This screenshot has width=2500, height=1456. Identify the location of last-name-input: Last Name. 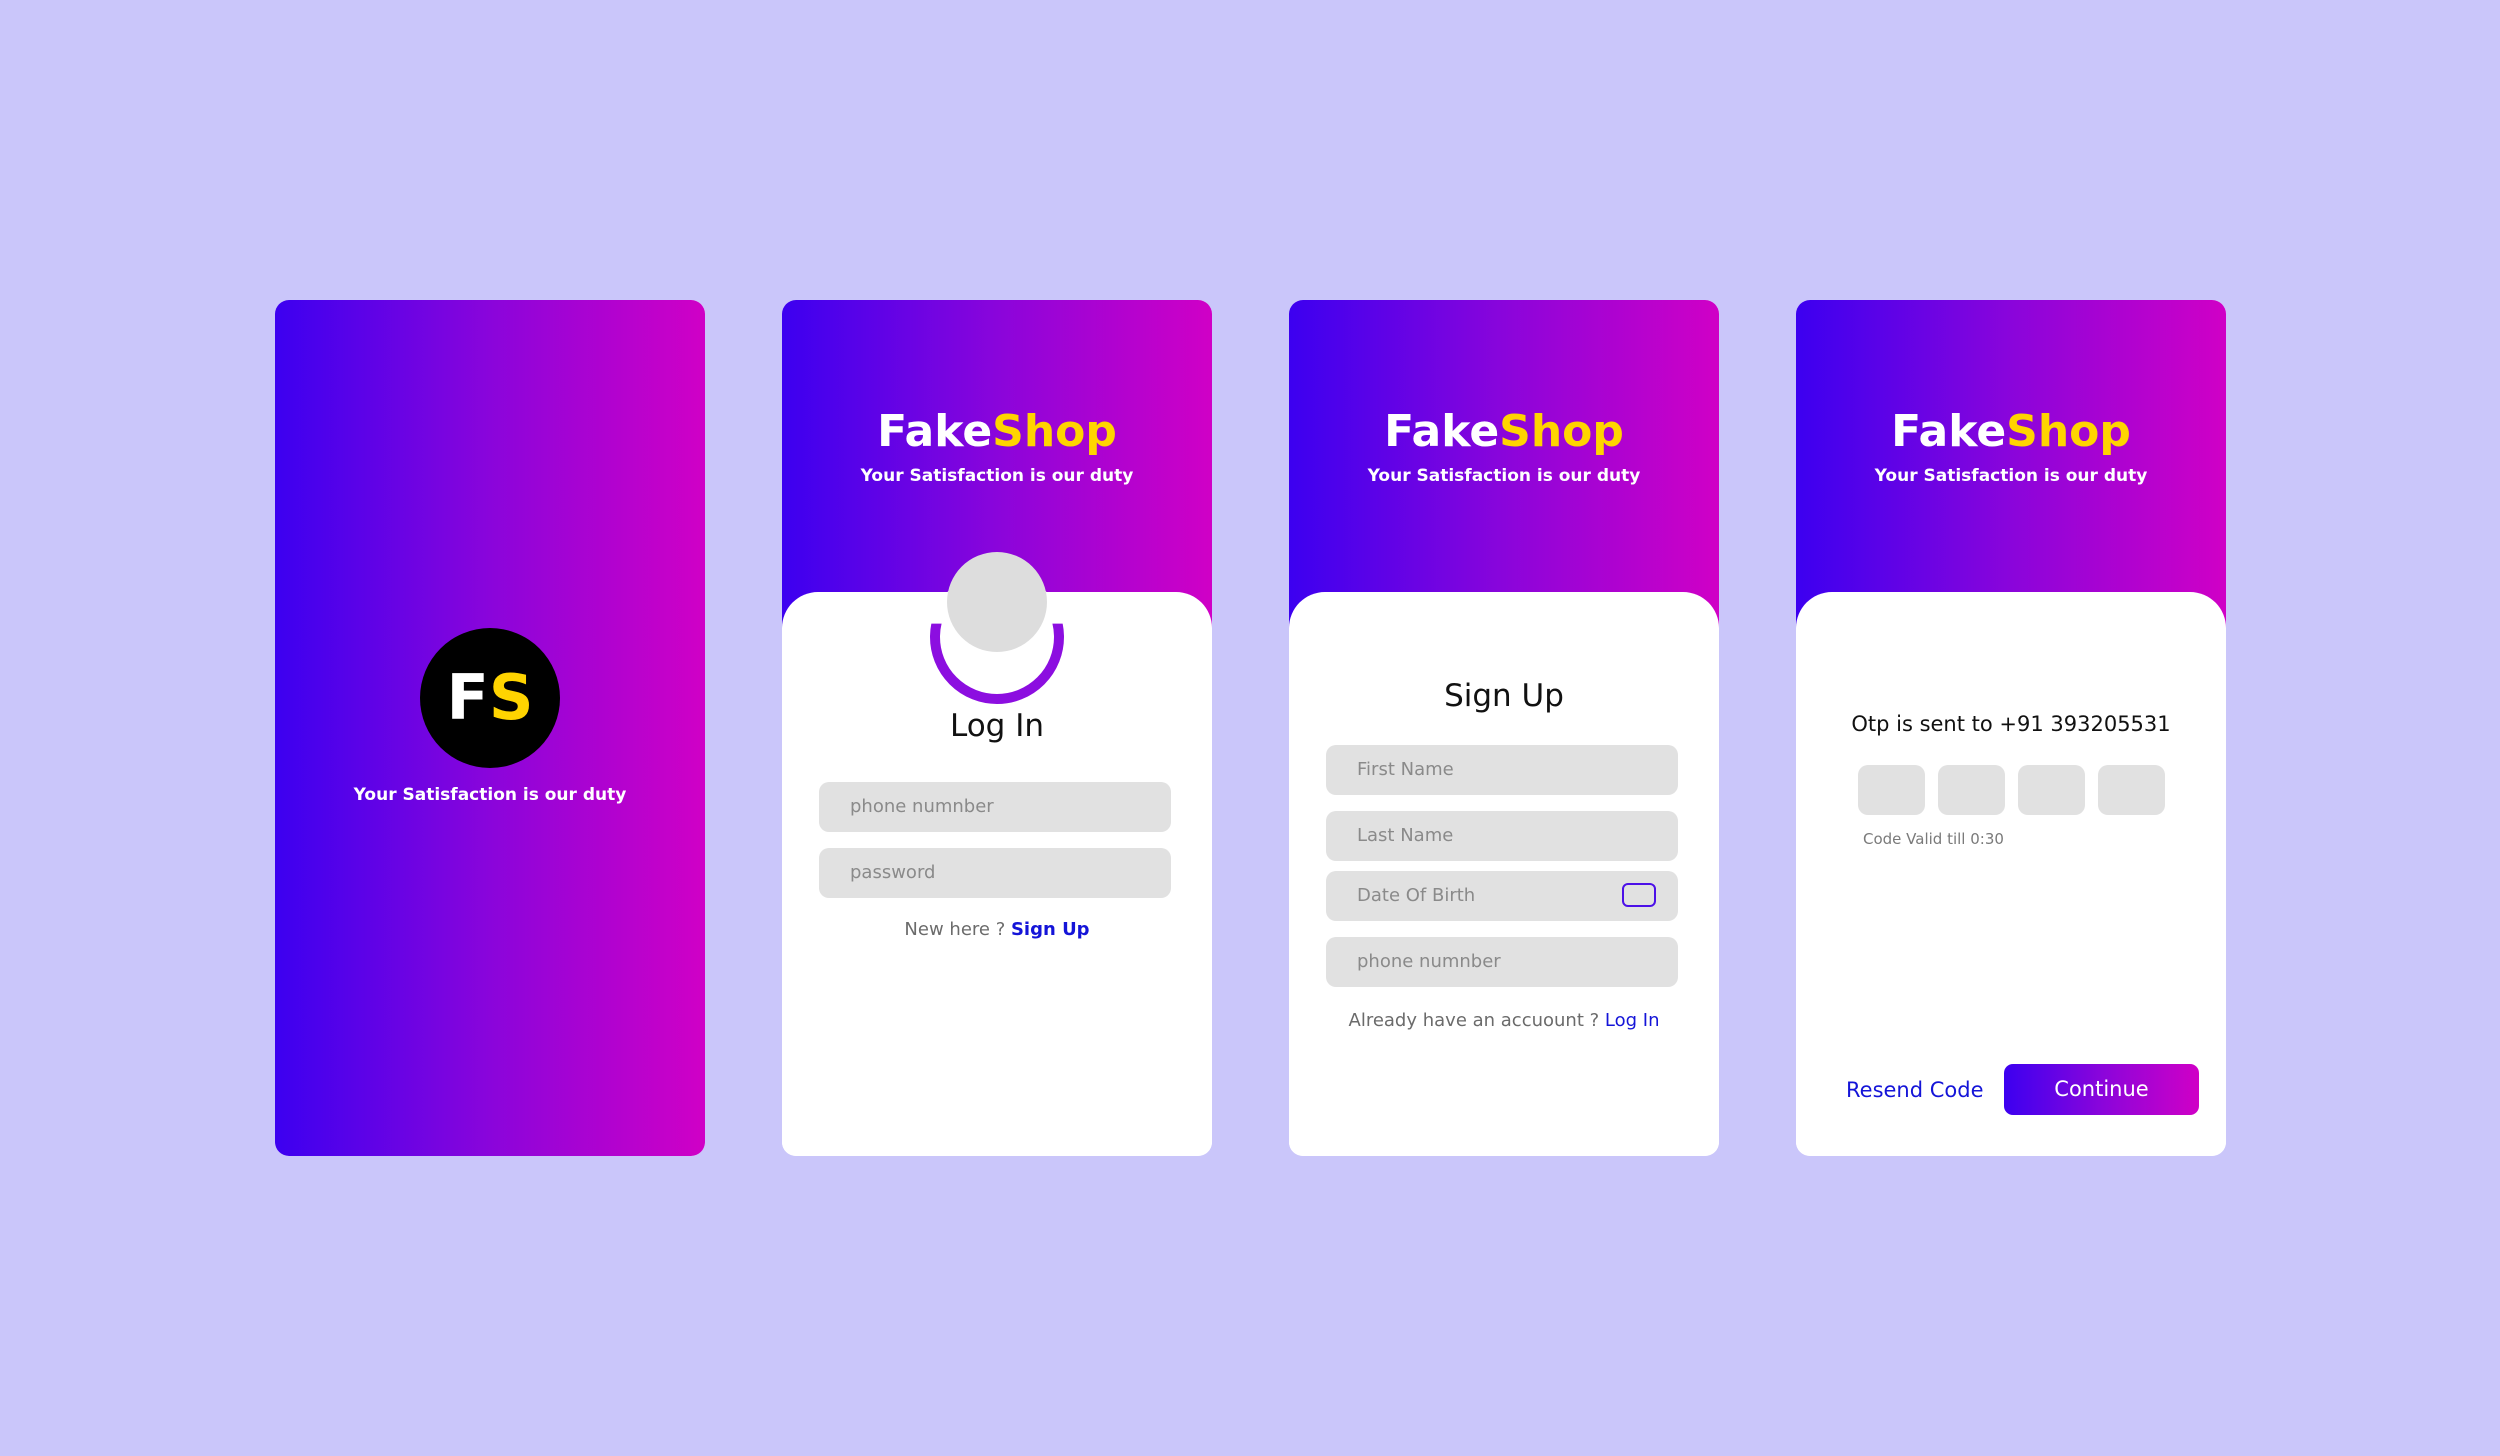
(1502, 836).